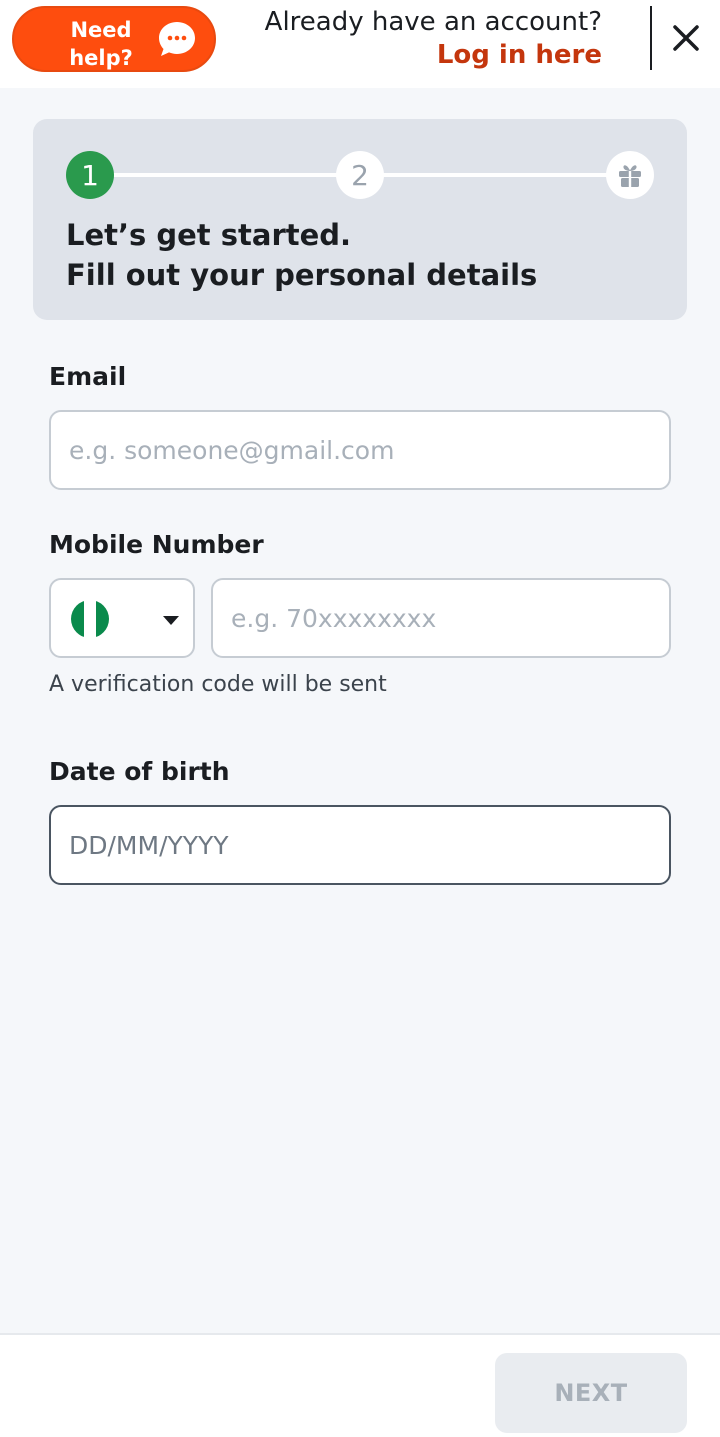 The height and width of the screenshot is (1437, 720). I want to click on step-2-indicator: 2, so click(360, 175).